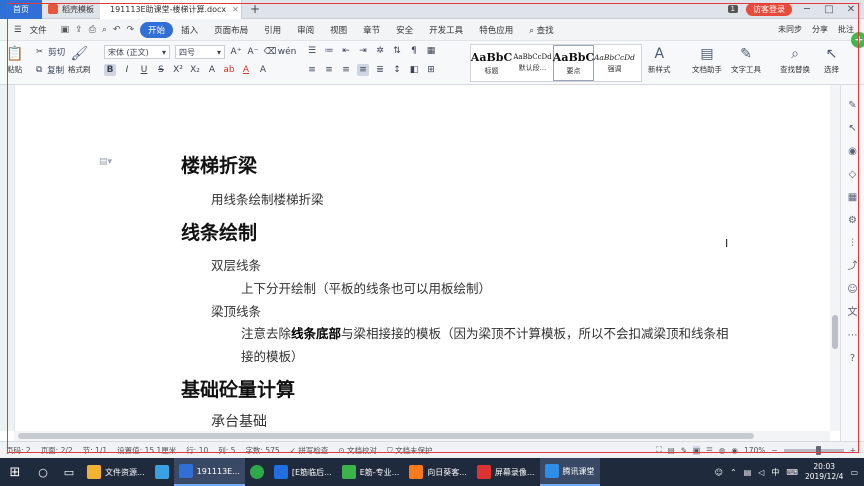 This screenshot has height=486, width=864. I want to click on status-page: 页面: 2/2, so click(57, 450).